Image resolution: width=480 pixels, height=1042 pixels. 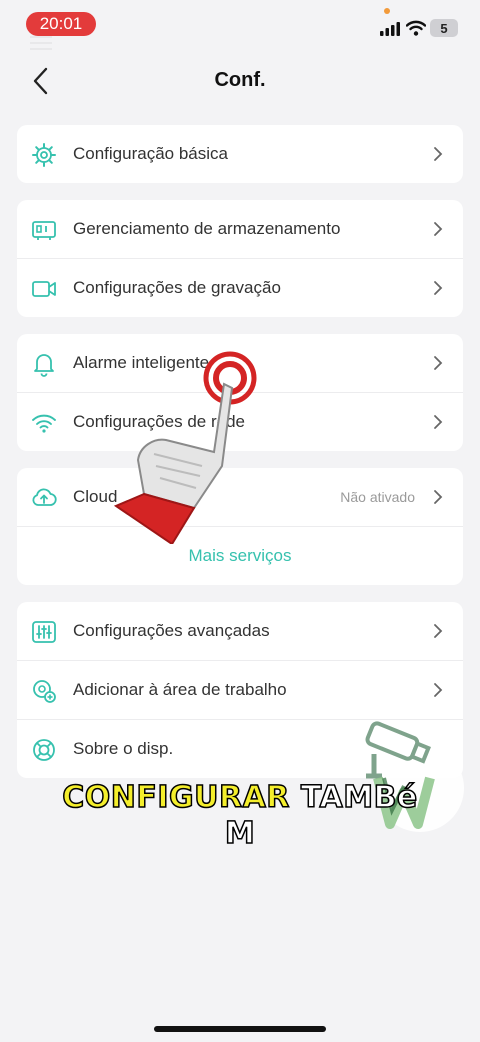 I want to click on basic-settings-gear-icon, so click(x=44, y=155).